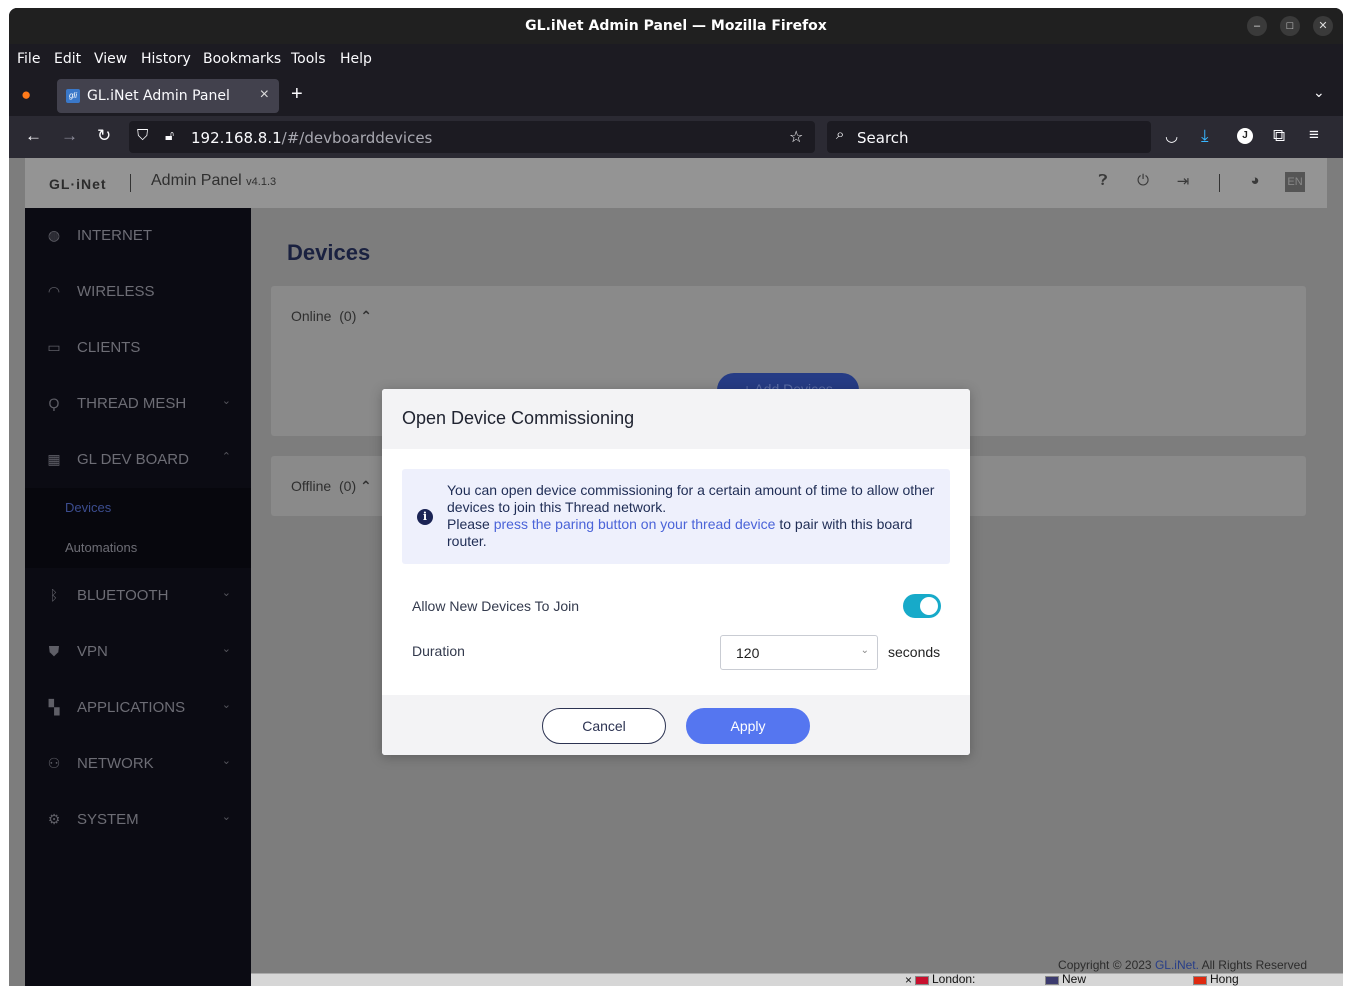 This screenshot has height=995, width=1352. I want to click on shield-tracking-icon: ⛉, so click(142, 135).